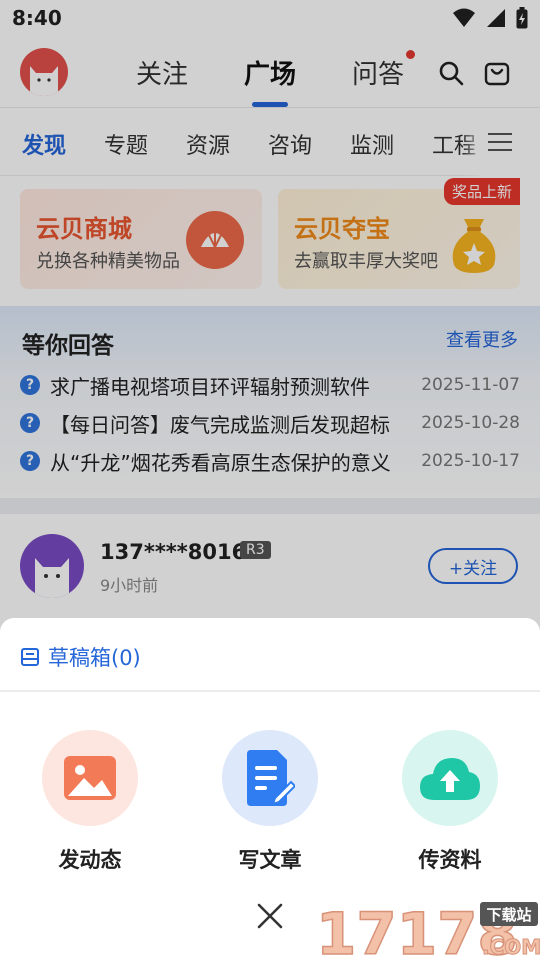 The height and width of the screenshot is (960, 540). I want to click on document-edit-icon, so click(271, 778).